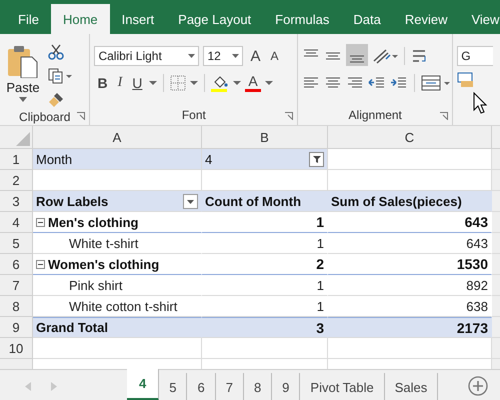 This screenshot has width=500, height=400. What do you see at coordinates (411, 386) in the screenshot?
I see `sheet-tab: Sales` at bounding box center [411, 386].